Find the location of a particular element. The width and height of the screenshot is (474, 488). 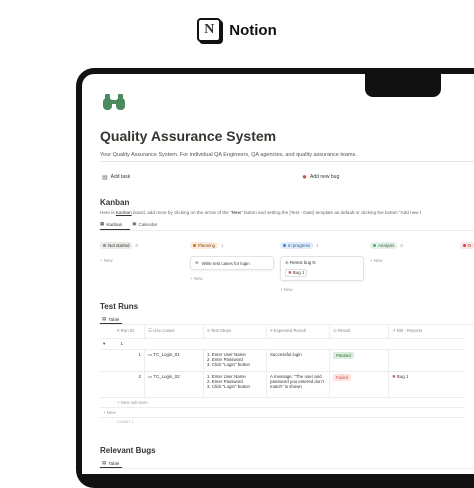

kanban-column-analysis: Analysis 0 + New is located at coordinates (412, 248).